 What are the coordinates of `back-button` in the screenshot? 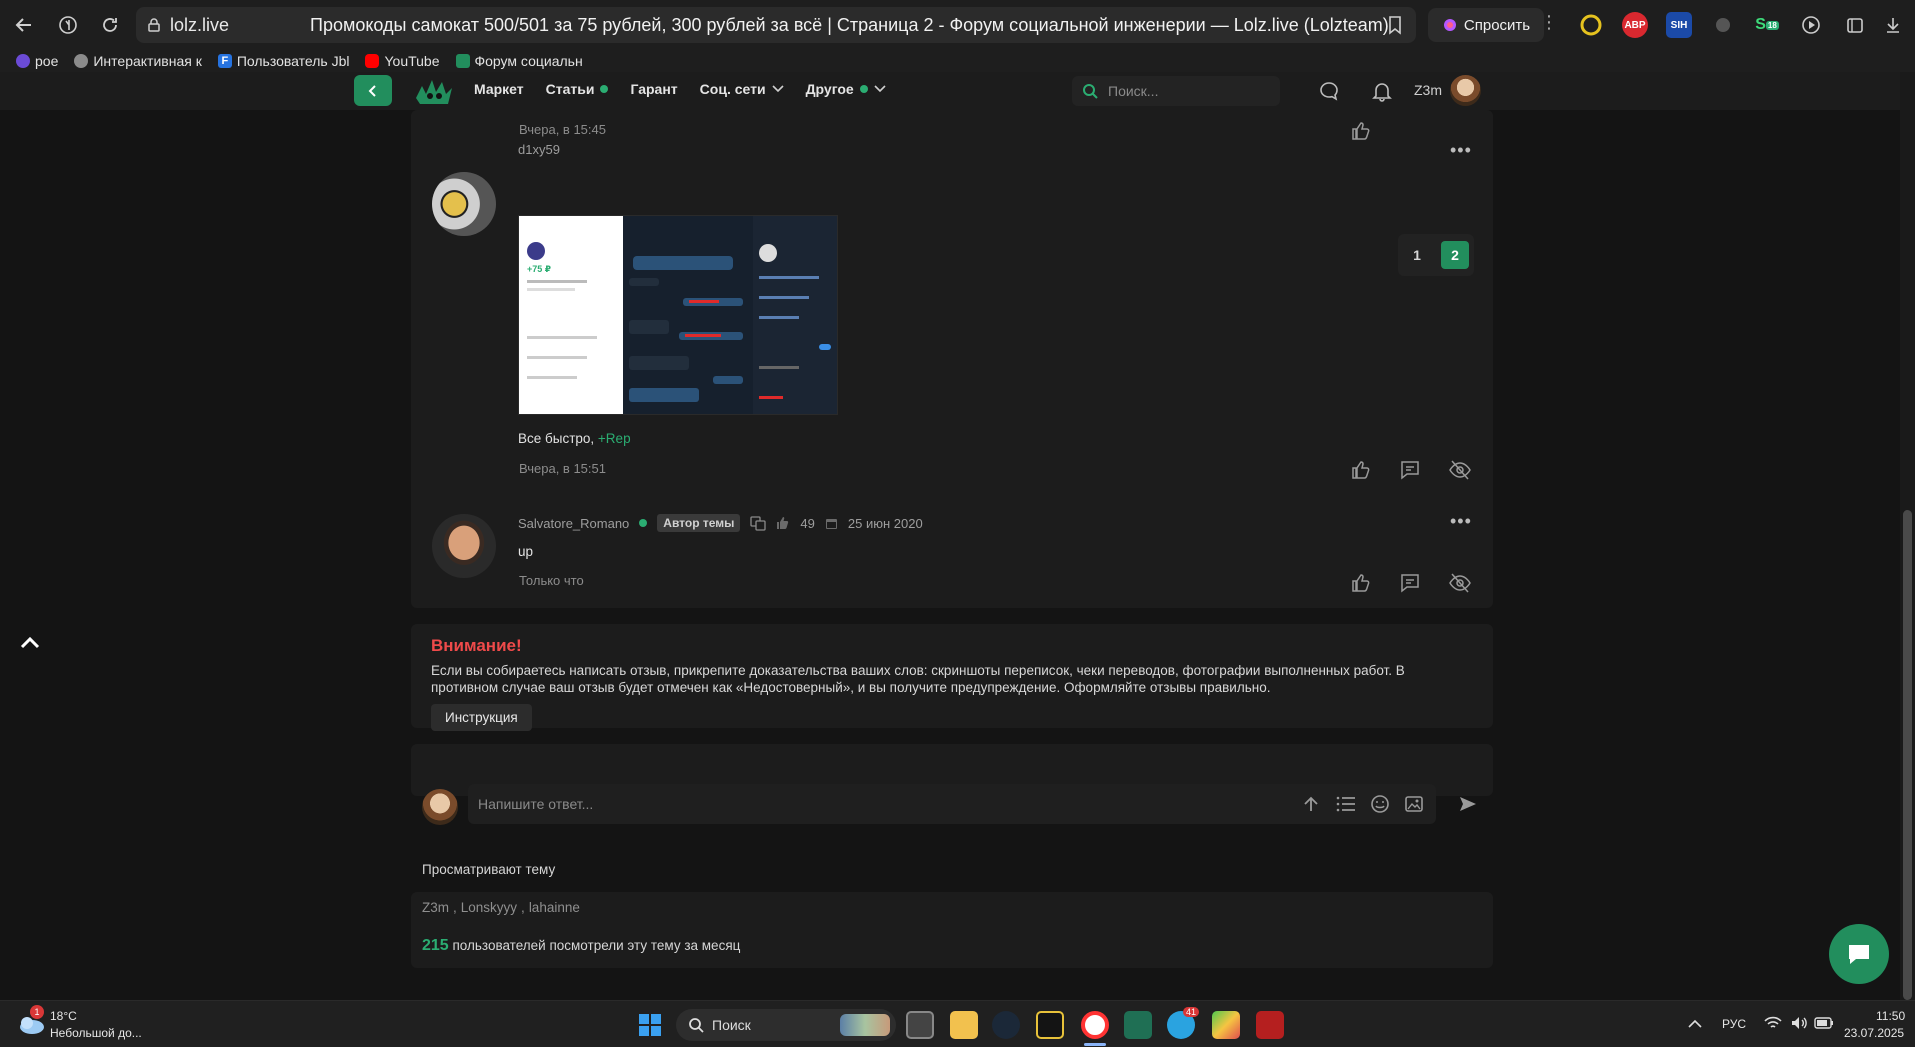 It's located at (373, 90).